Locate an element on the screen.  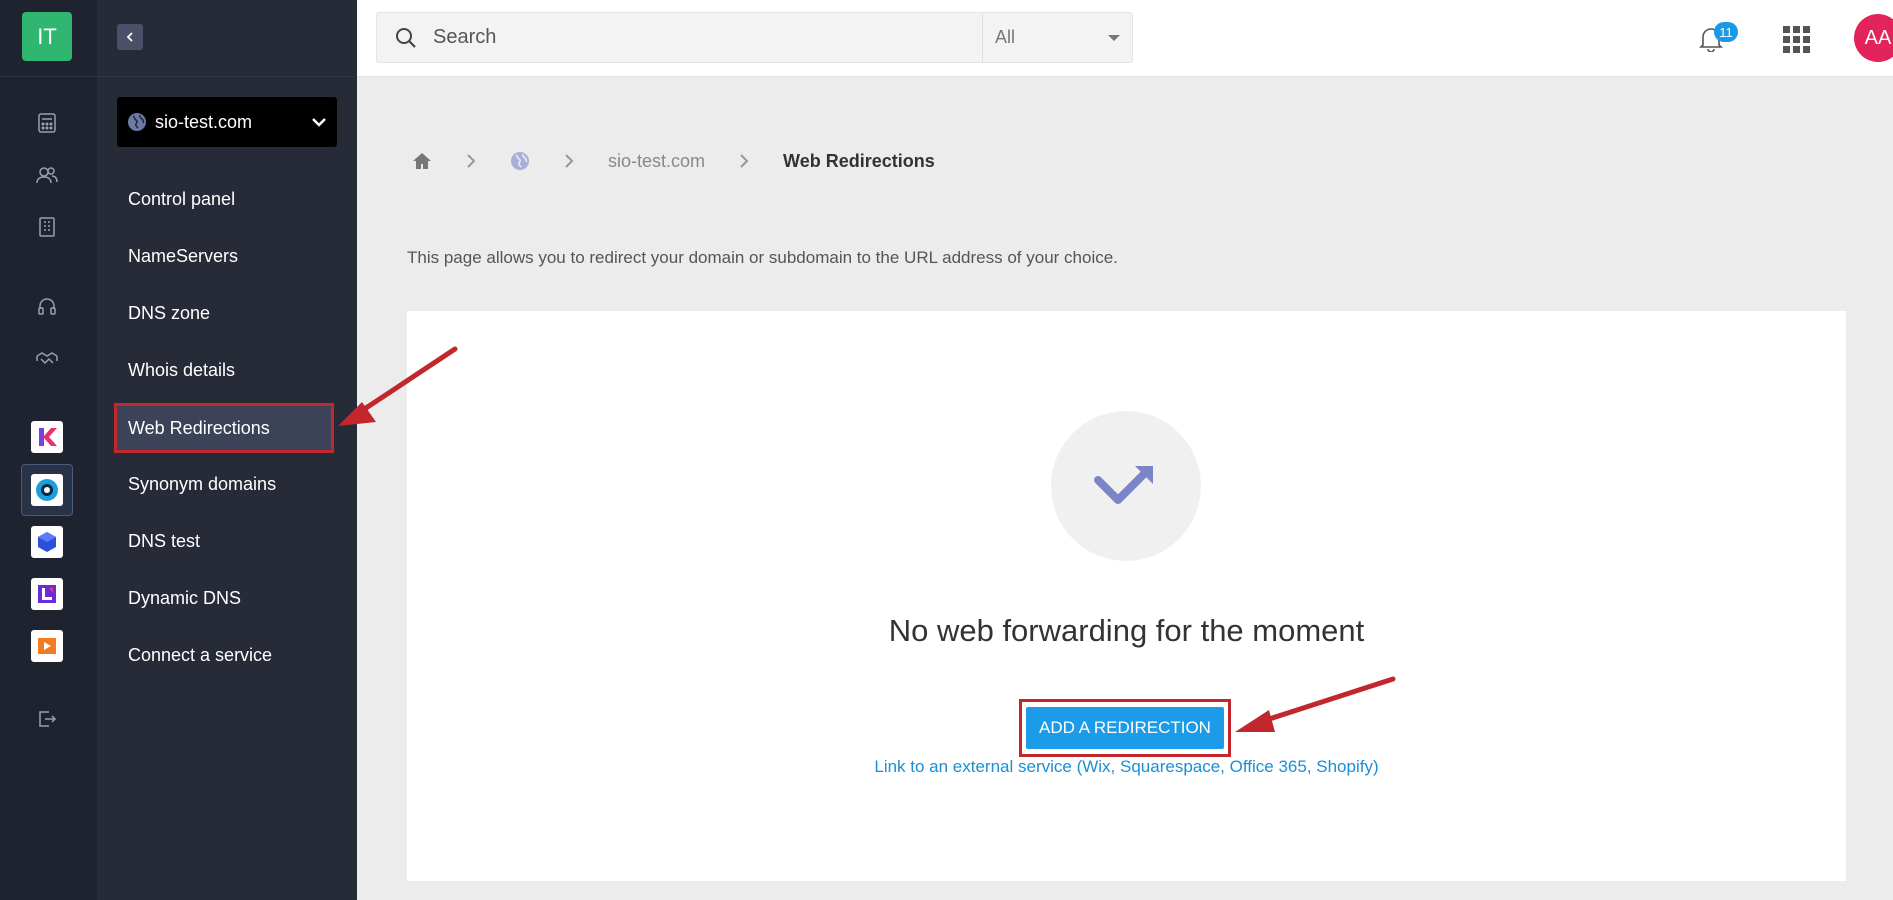
chevron-down-icon is located at coordinates (319, 122).